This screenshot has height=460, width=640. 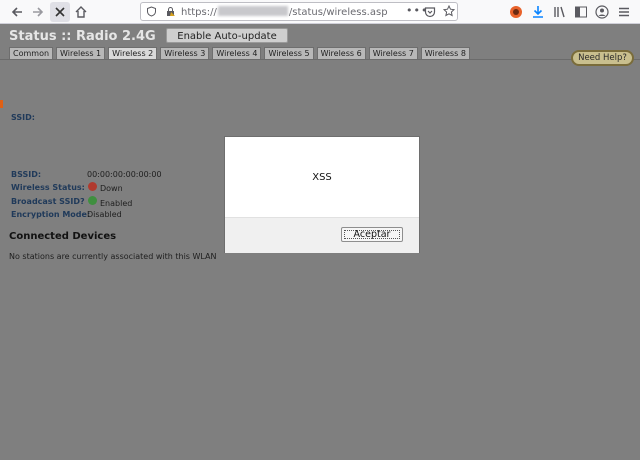 What do you see at coordinates (445, 53) in the screenshot?
I see `tab-wireless-8: Wireless 8` at bounding box center [445, 53].